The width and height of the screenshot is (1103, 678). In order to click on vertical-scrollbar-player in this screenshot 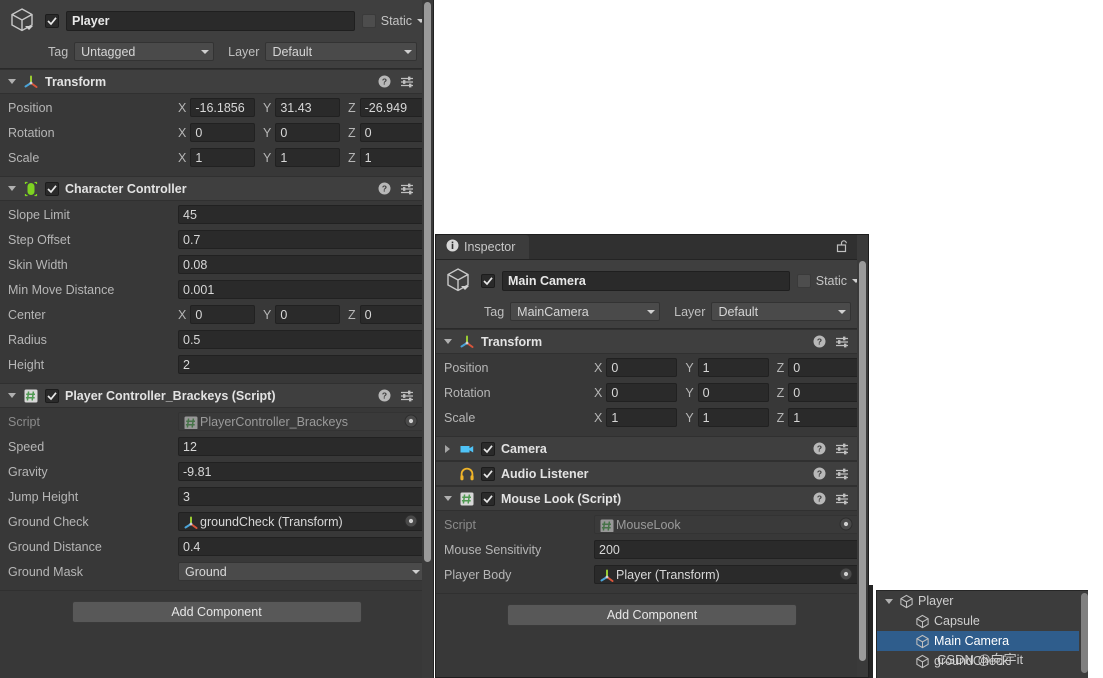, I will do `click(427, 339)`.